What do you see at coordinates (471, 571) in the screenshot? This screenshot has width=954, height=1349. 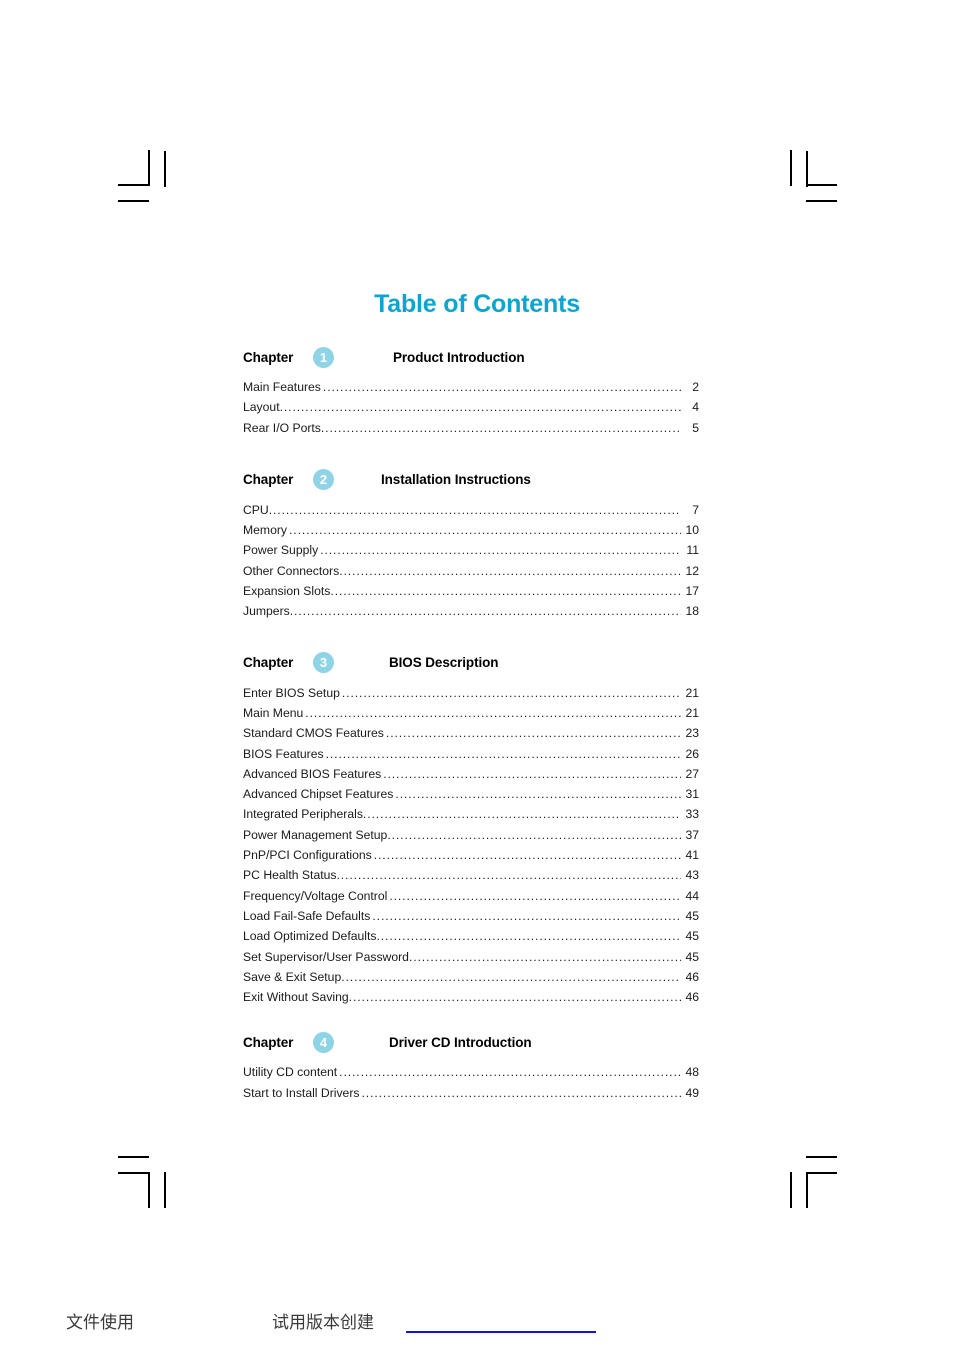 I see `toc-entry: Other Connectors 12` at bounding box center [471, 571].